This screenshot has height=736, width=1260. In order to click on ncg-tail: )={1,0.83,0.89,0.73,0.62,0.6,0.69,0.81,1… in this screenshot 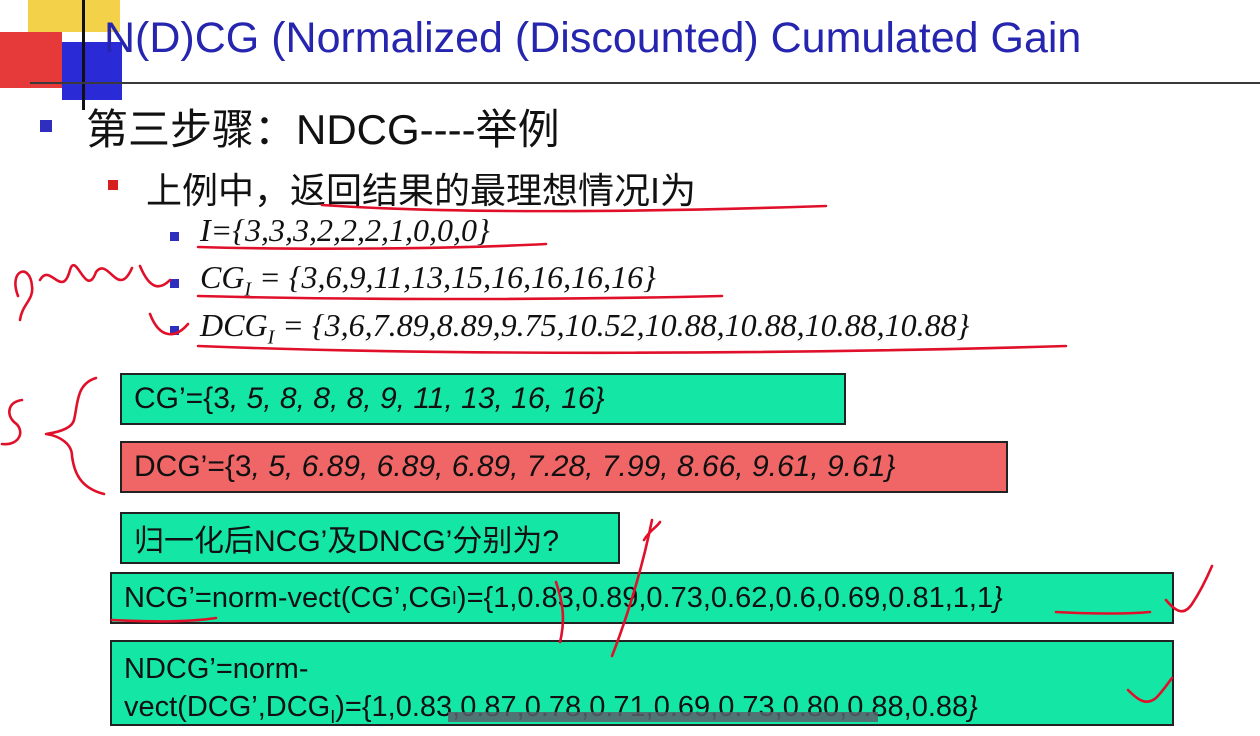, I will do `click(725, 597)`.